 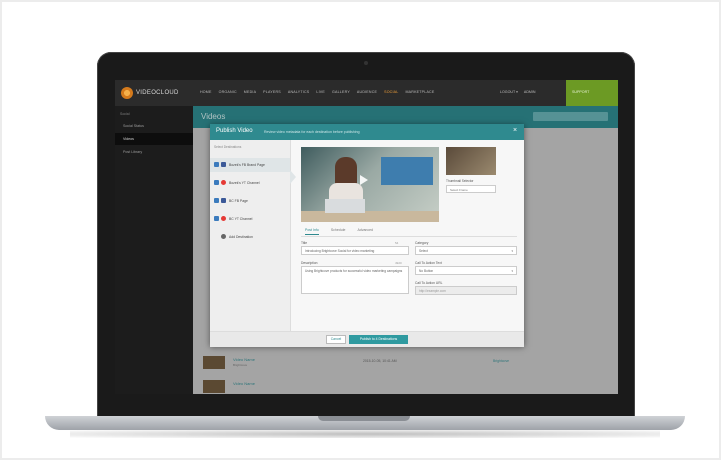 I want to click on logo-icon, so click(x=127, y=93).